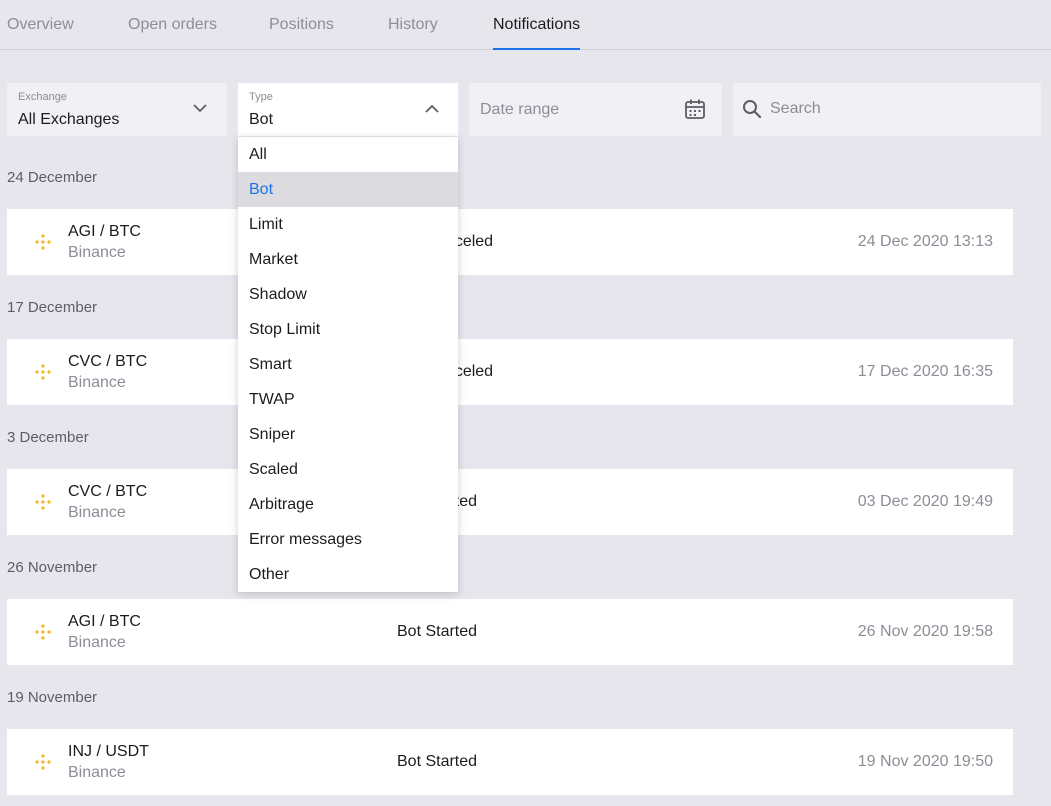 The width and height of the screenshot is (1051, 806). Describe the element at coordinates (348, 329) in the screenshot. I see `type-option-stop-limit: Stop Limit` at that location.